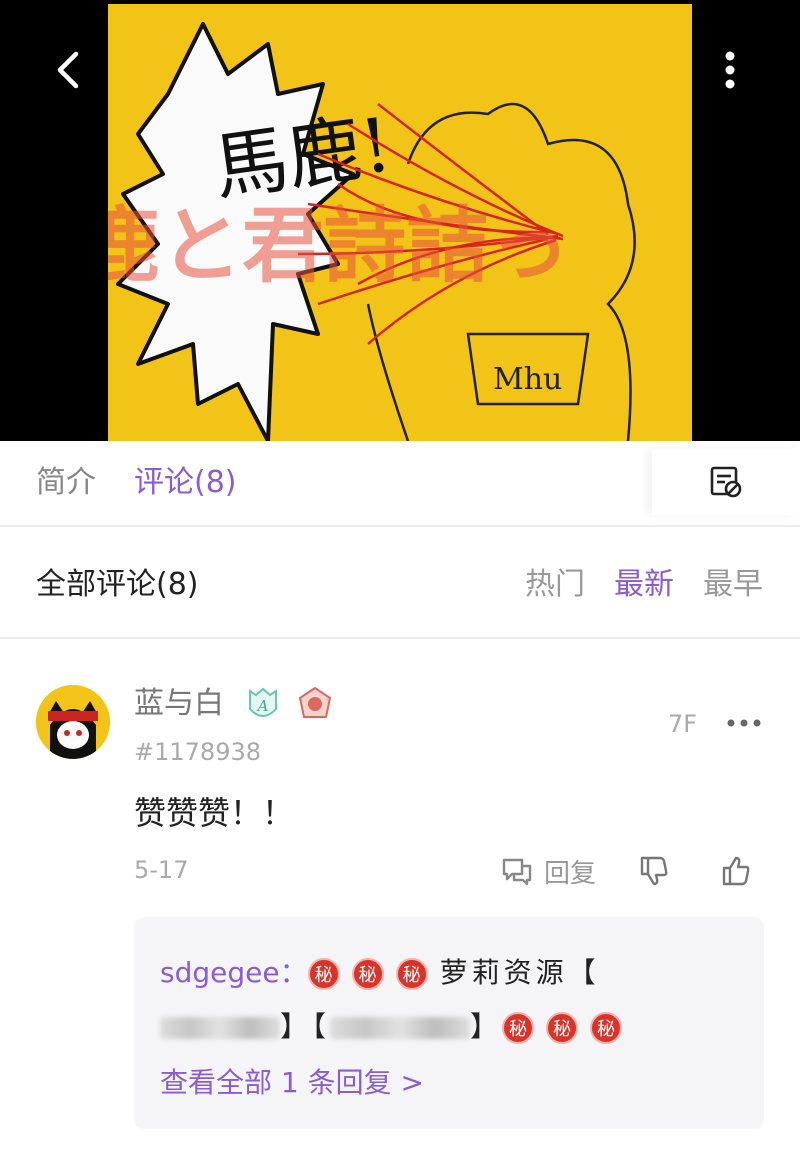 The width and height of the screenshot is (800, 1155). I want to click on chevron-left-icon, so click(68, 70).